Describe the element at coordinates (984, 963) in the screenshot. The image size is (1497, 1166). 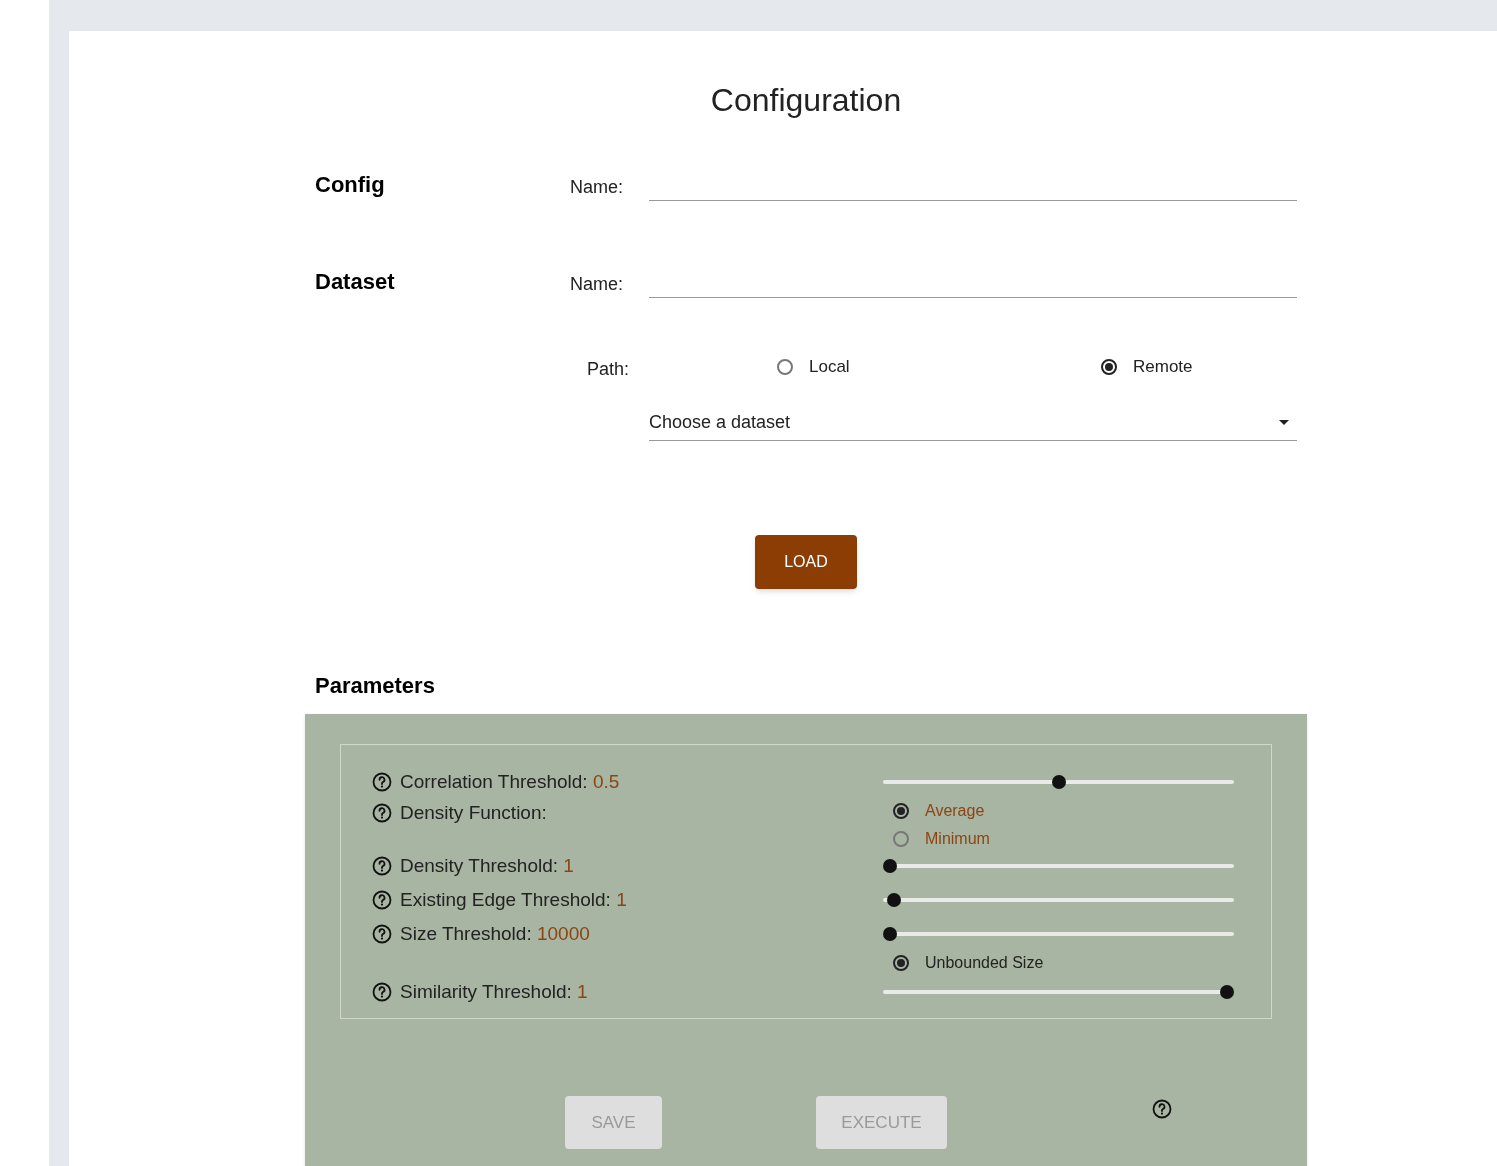
I see `radio-label: Unbounded Size` at that location.